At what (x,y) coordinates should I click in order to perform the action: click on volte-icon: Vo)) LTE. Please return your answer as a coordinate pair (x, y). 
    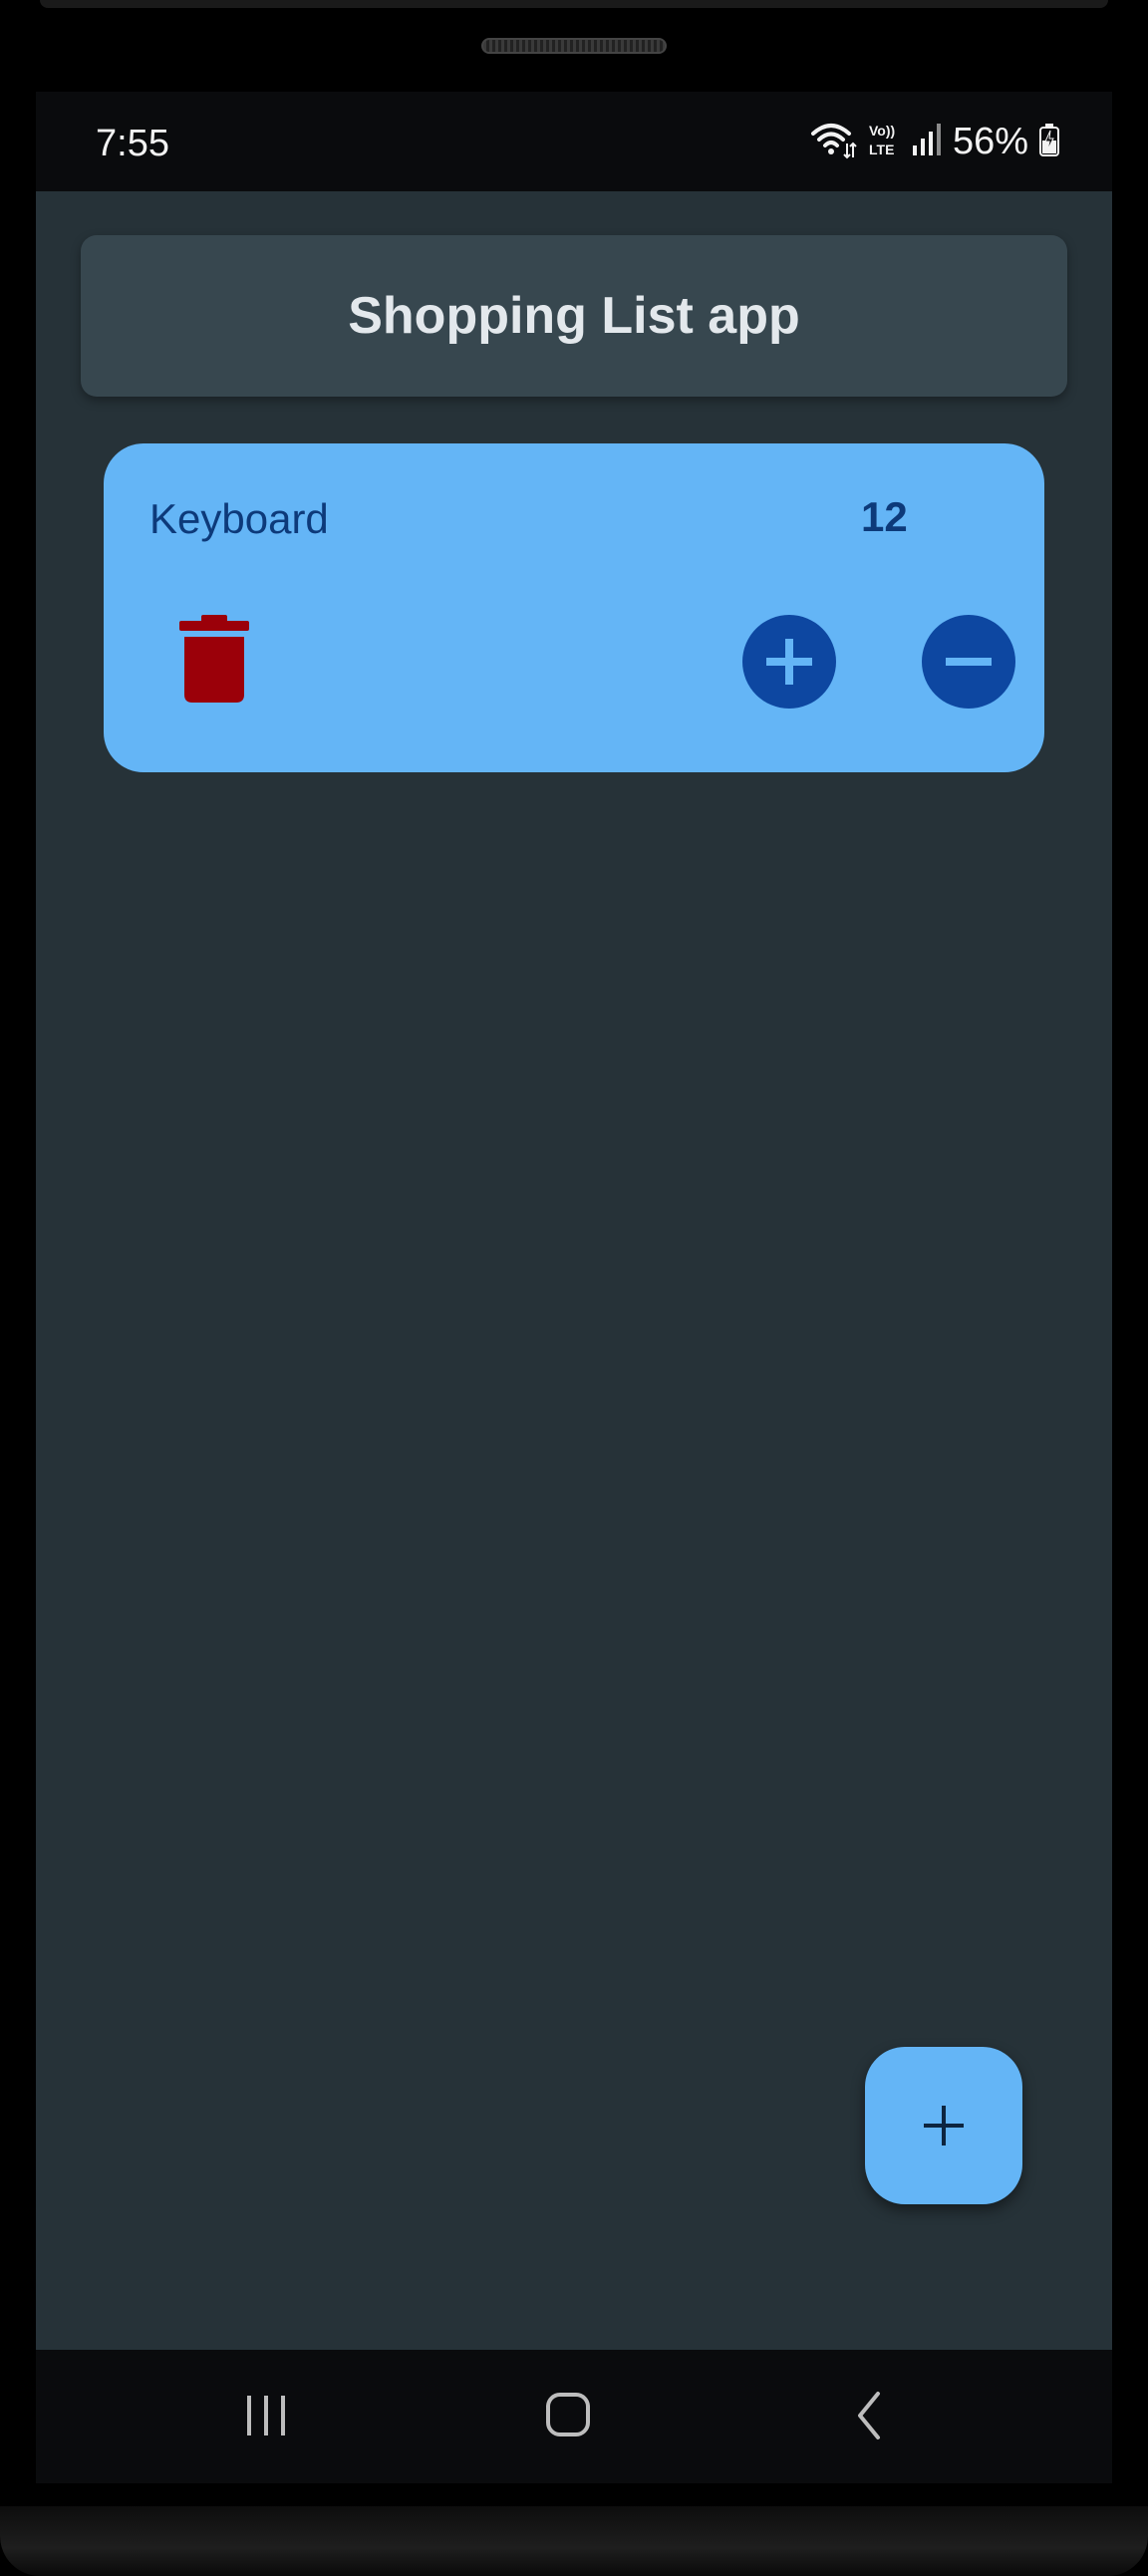
    Looking at the image, I should click on (884, 142).